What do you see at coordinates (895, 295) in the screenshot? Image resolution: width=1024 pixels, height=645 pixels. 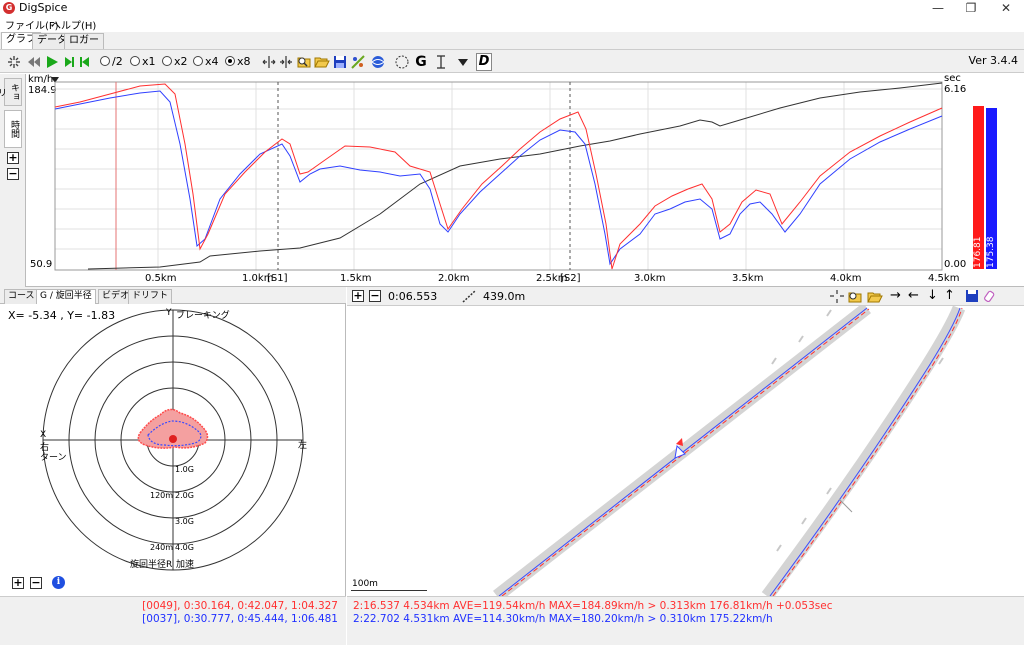 I see `arrow-right-icon: →` at bounding box center [895, 295].